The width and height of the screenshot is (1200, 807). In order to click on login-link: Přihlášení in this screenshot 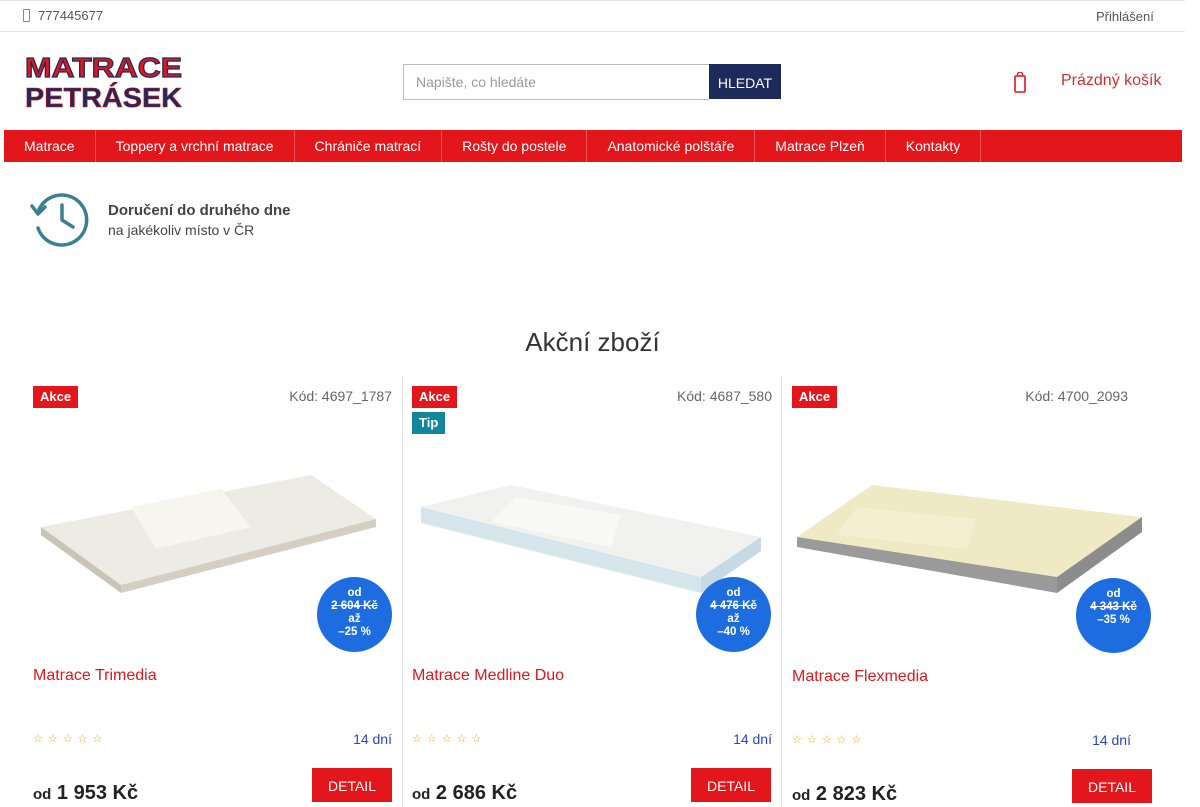, I will do `click(1125, 16)`.